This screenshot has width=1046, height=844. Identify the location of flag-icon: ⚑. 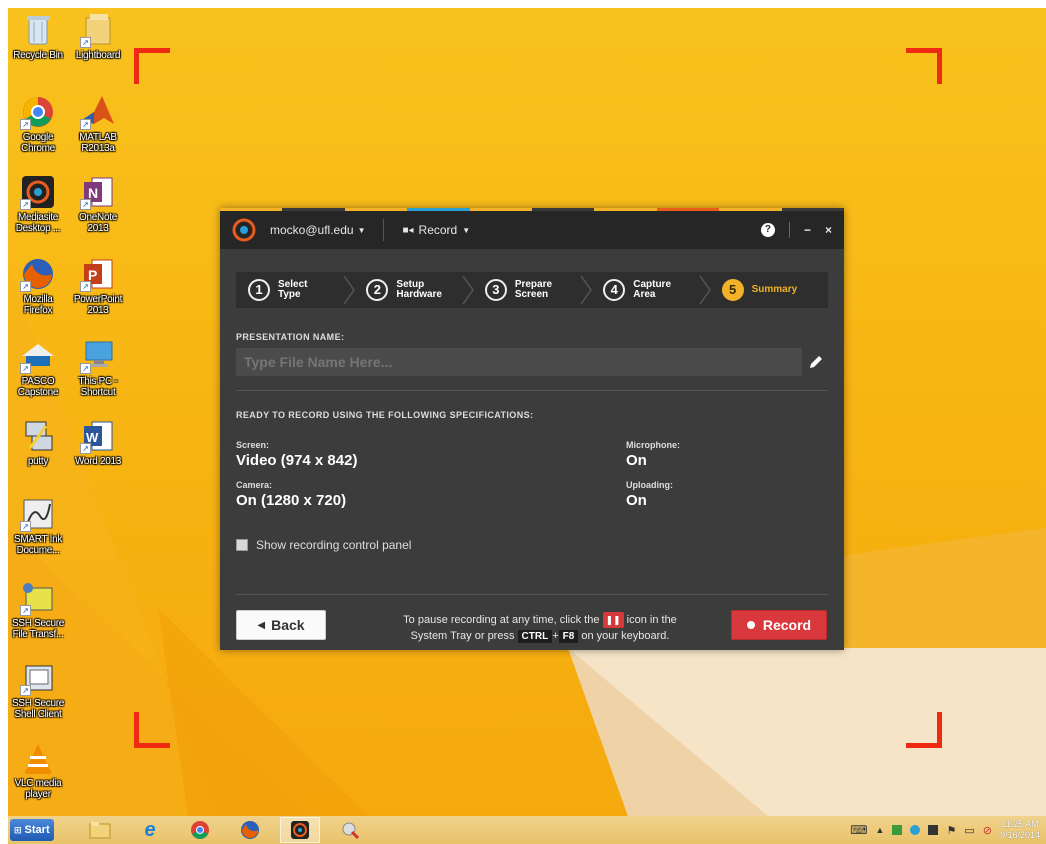
(951, 830).